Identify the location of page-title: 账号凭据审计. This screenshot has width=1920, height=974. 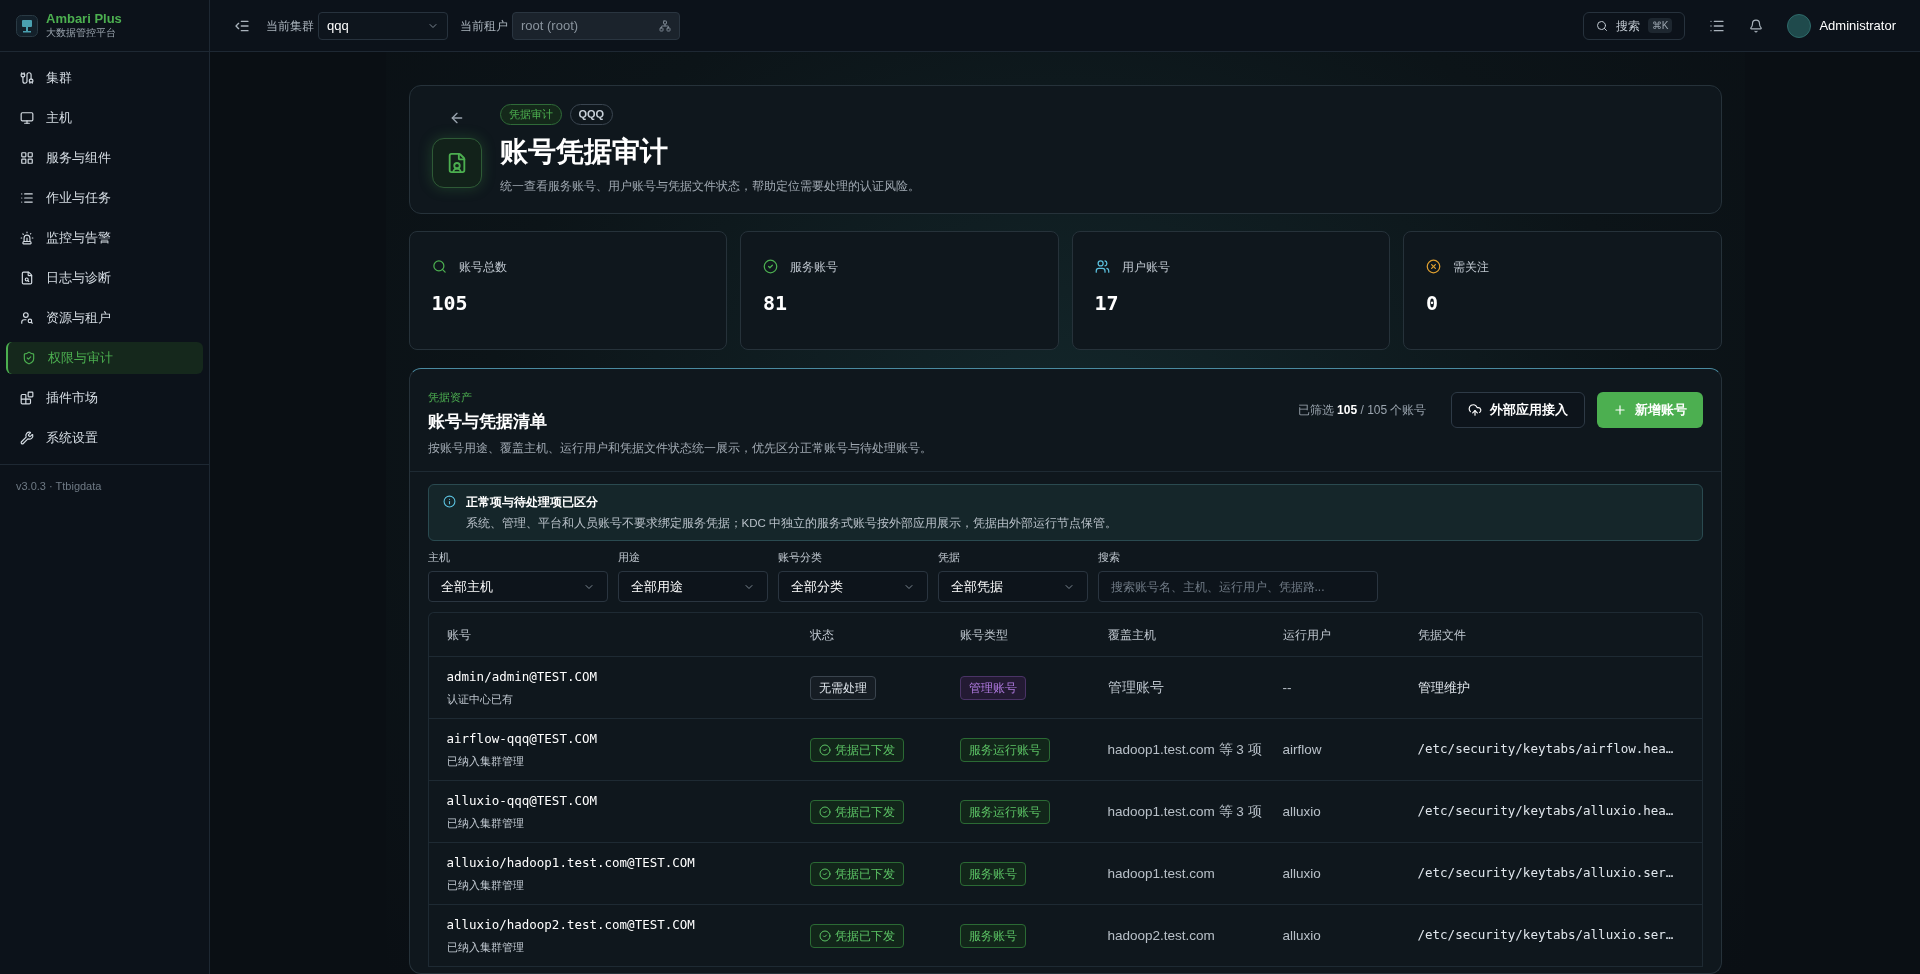
(584, 151).